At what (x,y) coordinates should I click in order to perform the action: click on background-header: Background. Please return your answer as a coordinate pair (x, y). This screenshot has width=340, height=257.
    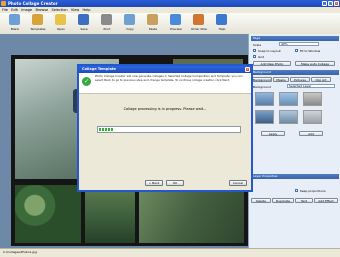
    Looking at the image, I should click on (295, 72).